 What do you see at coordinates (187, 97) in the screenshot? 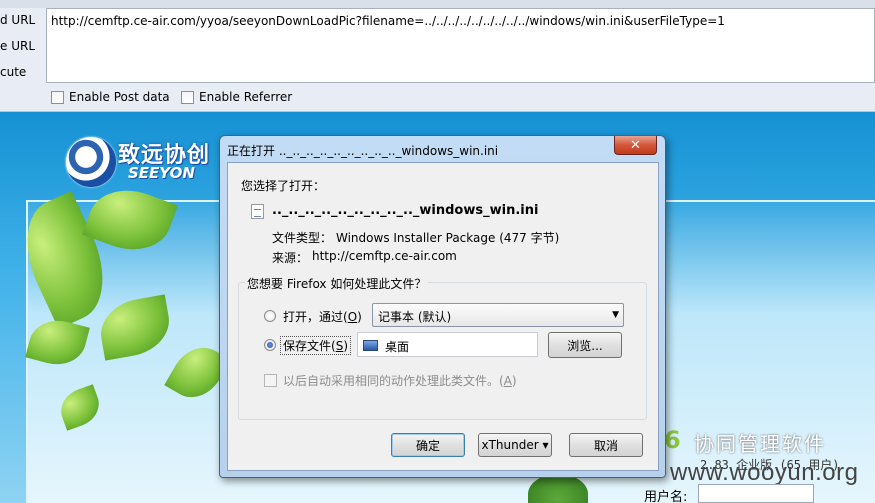
I see `enable-referrer-checkbox` at bounding box center [187, 97].